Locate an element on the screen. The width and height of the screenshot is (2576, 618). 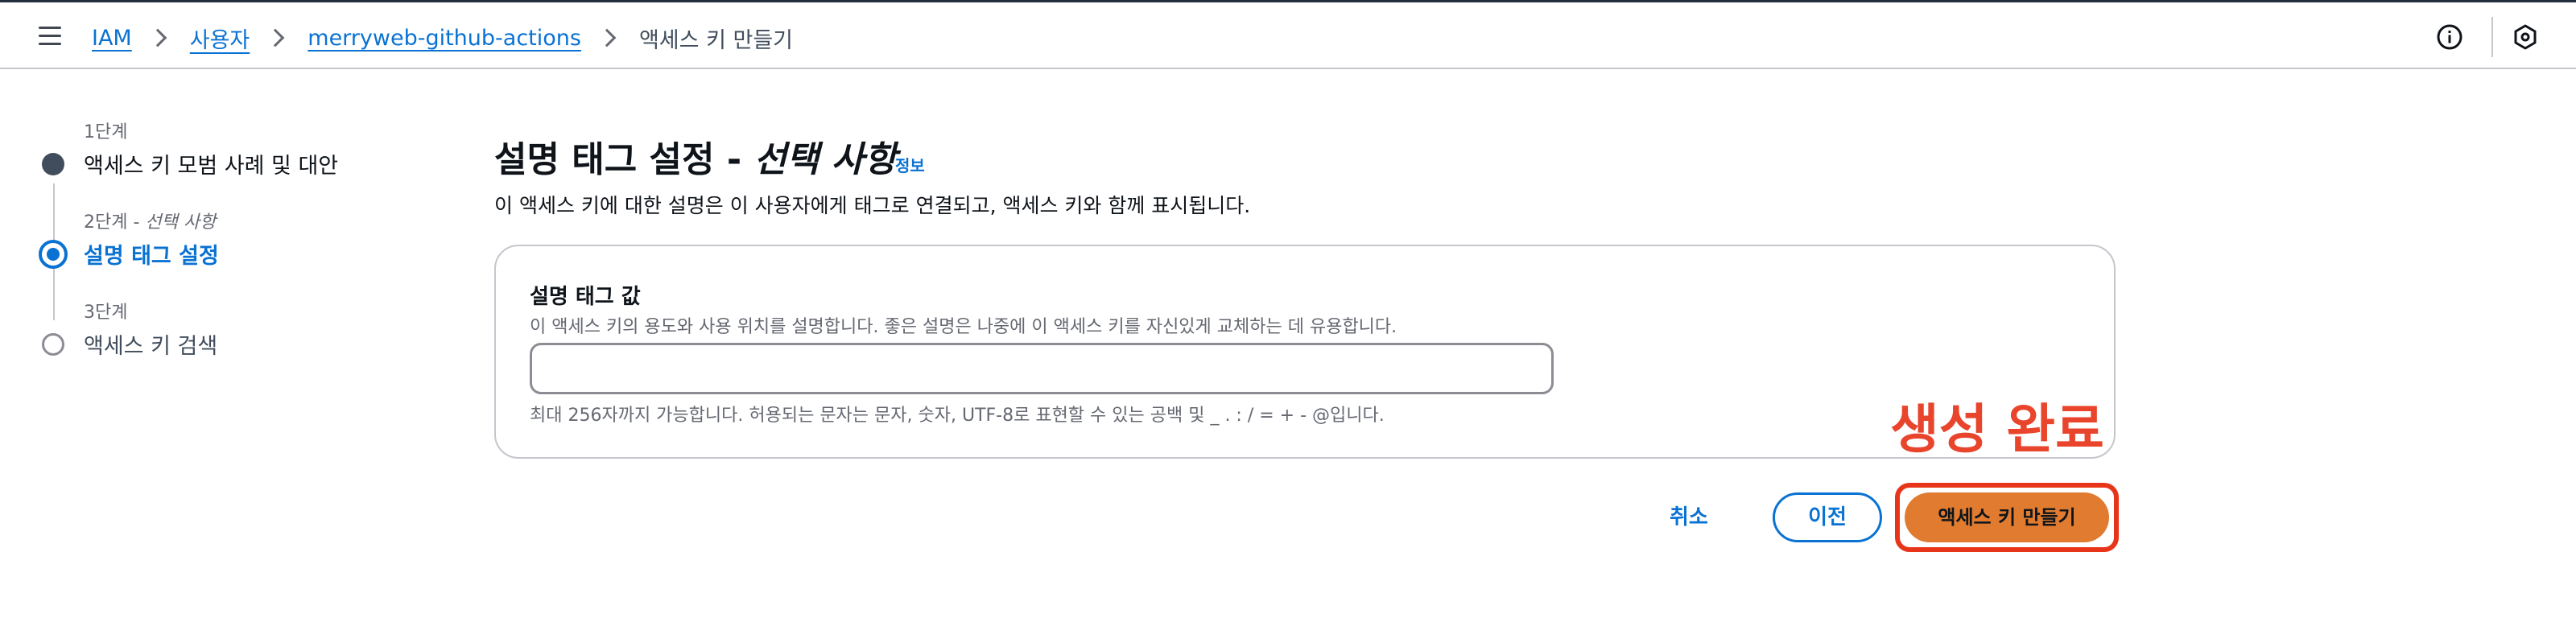
breadcrumb-link-users: 사용자 is located at coordinates (220, 38).